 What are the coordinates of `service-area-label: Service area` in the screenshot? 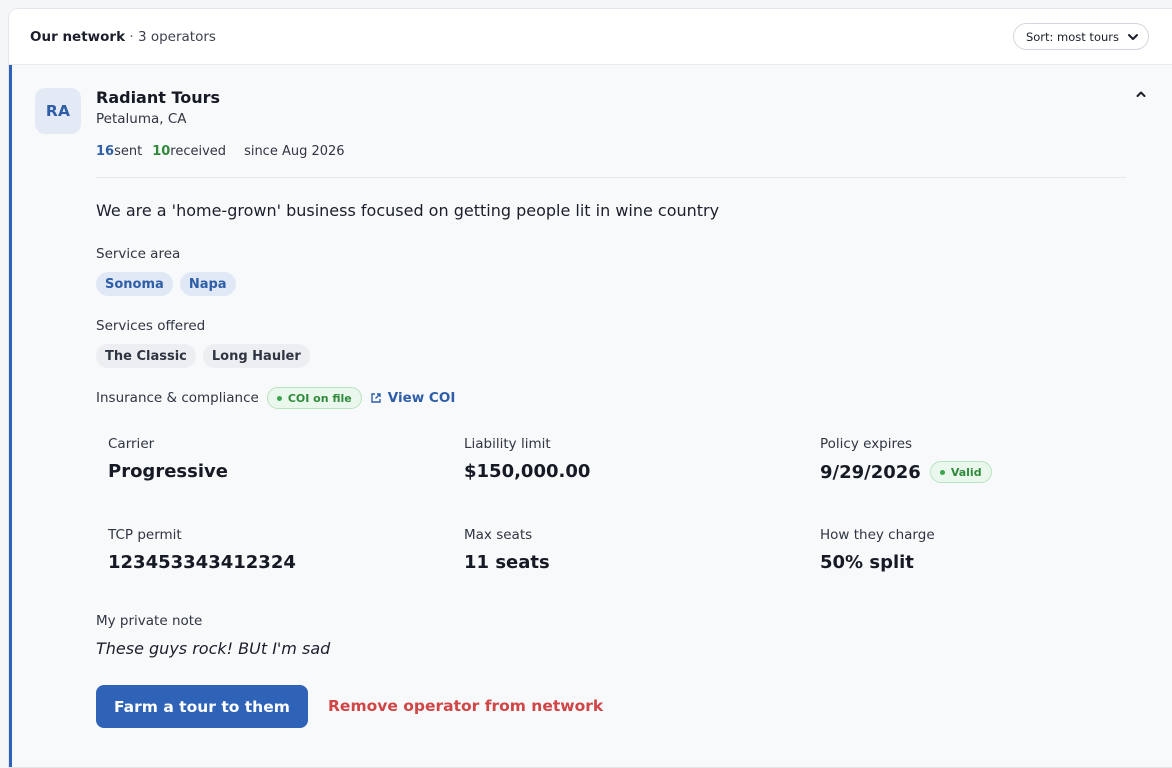 It's located at (138, 254).